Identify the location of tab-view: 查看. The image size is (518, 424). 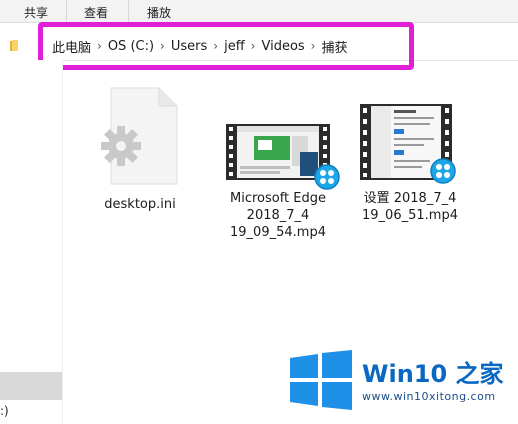
(96, 12).